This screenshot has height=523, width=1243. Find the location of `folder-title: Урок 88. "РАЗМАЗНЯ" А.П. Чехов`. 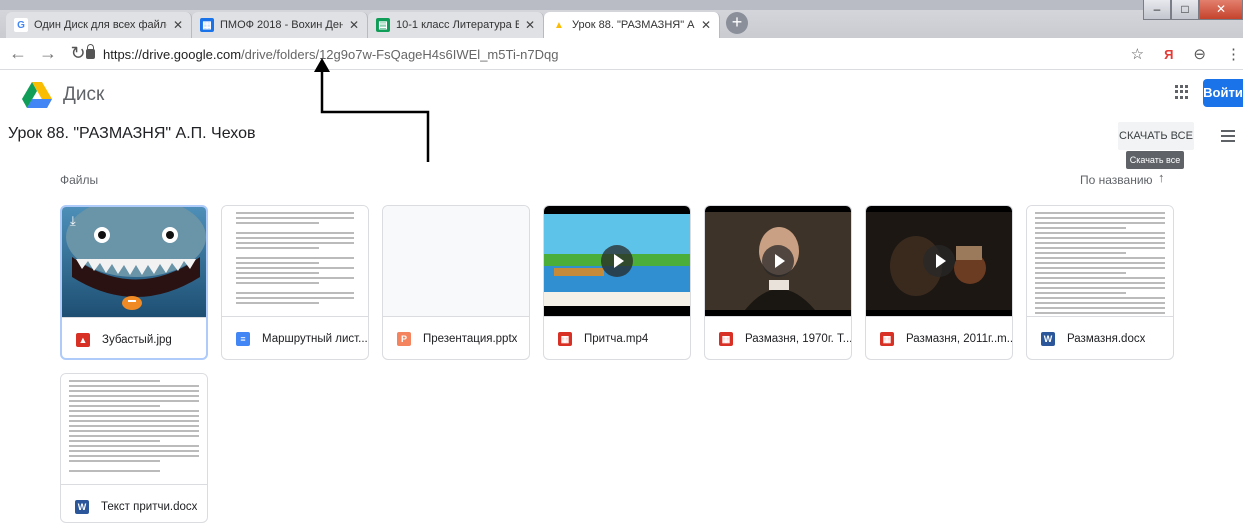

folder-title: Урок 88. "РАЗМАЗНЯ" А.П. Чехов is located at coordinates (132, 133).